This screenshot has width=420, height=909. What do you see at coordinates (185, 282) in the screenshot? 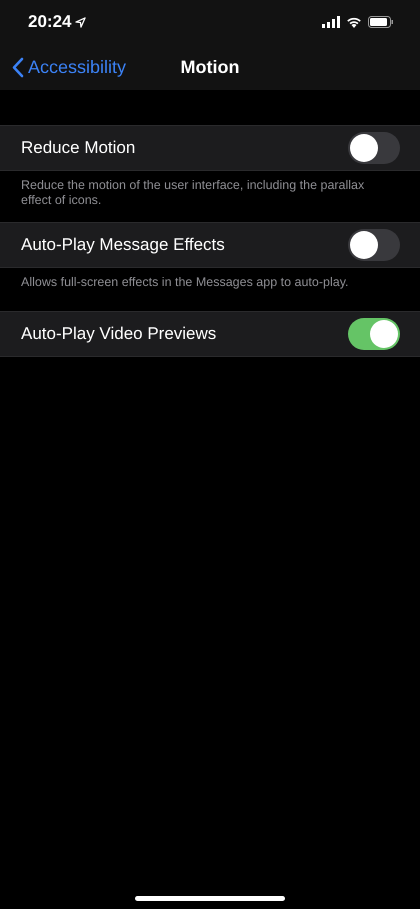
I see `setting-description: Allows full-screen effects in the Messages app to auto-play.` at bounding box center [185, 282].